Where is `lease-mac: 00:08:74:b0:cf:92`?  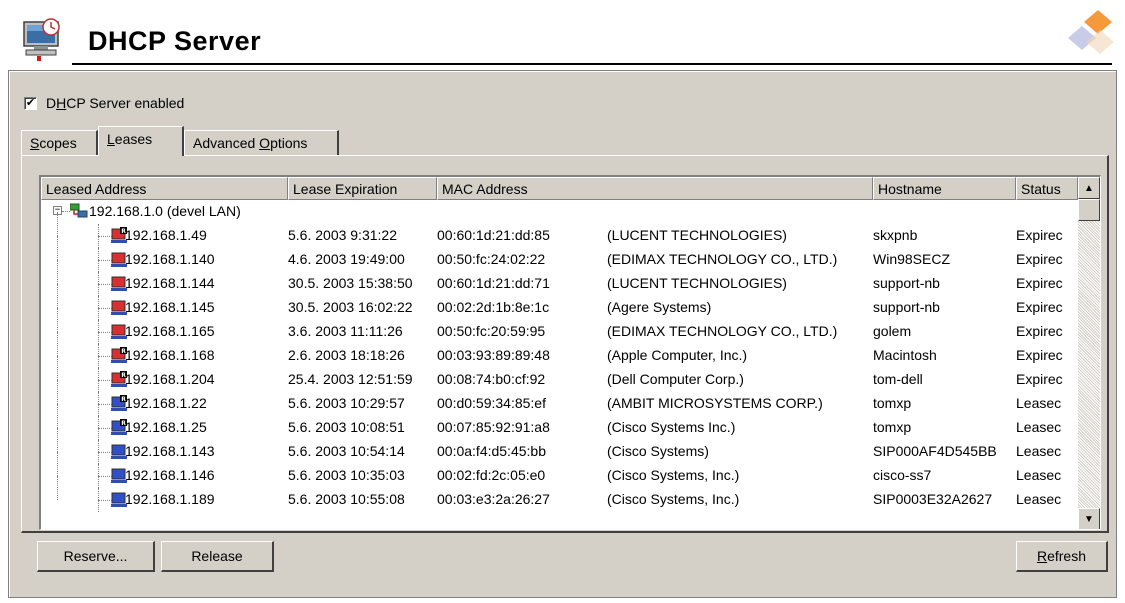 lease-mac: 00:08:74:b0:cf:92 is located at coordinates (491, 379).